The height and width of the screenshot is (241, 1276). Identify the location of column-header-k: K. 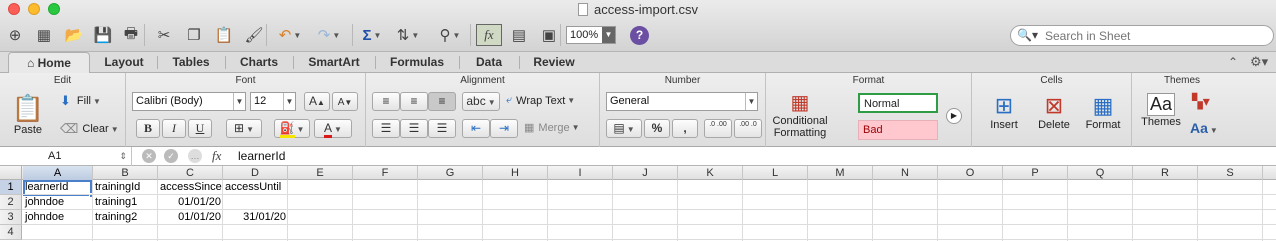
(710, 173).